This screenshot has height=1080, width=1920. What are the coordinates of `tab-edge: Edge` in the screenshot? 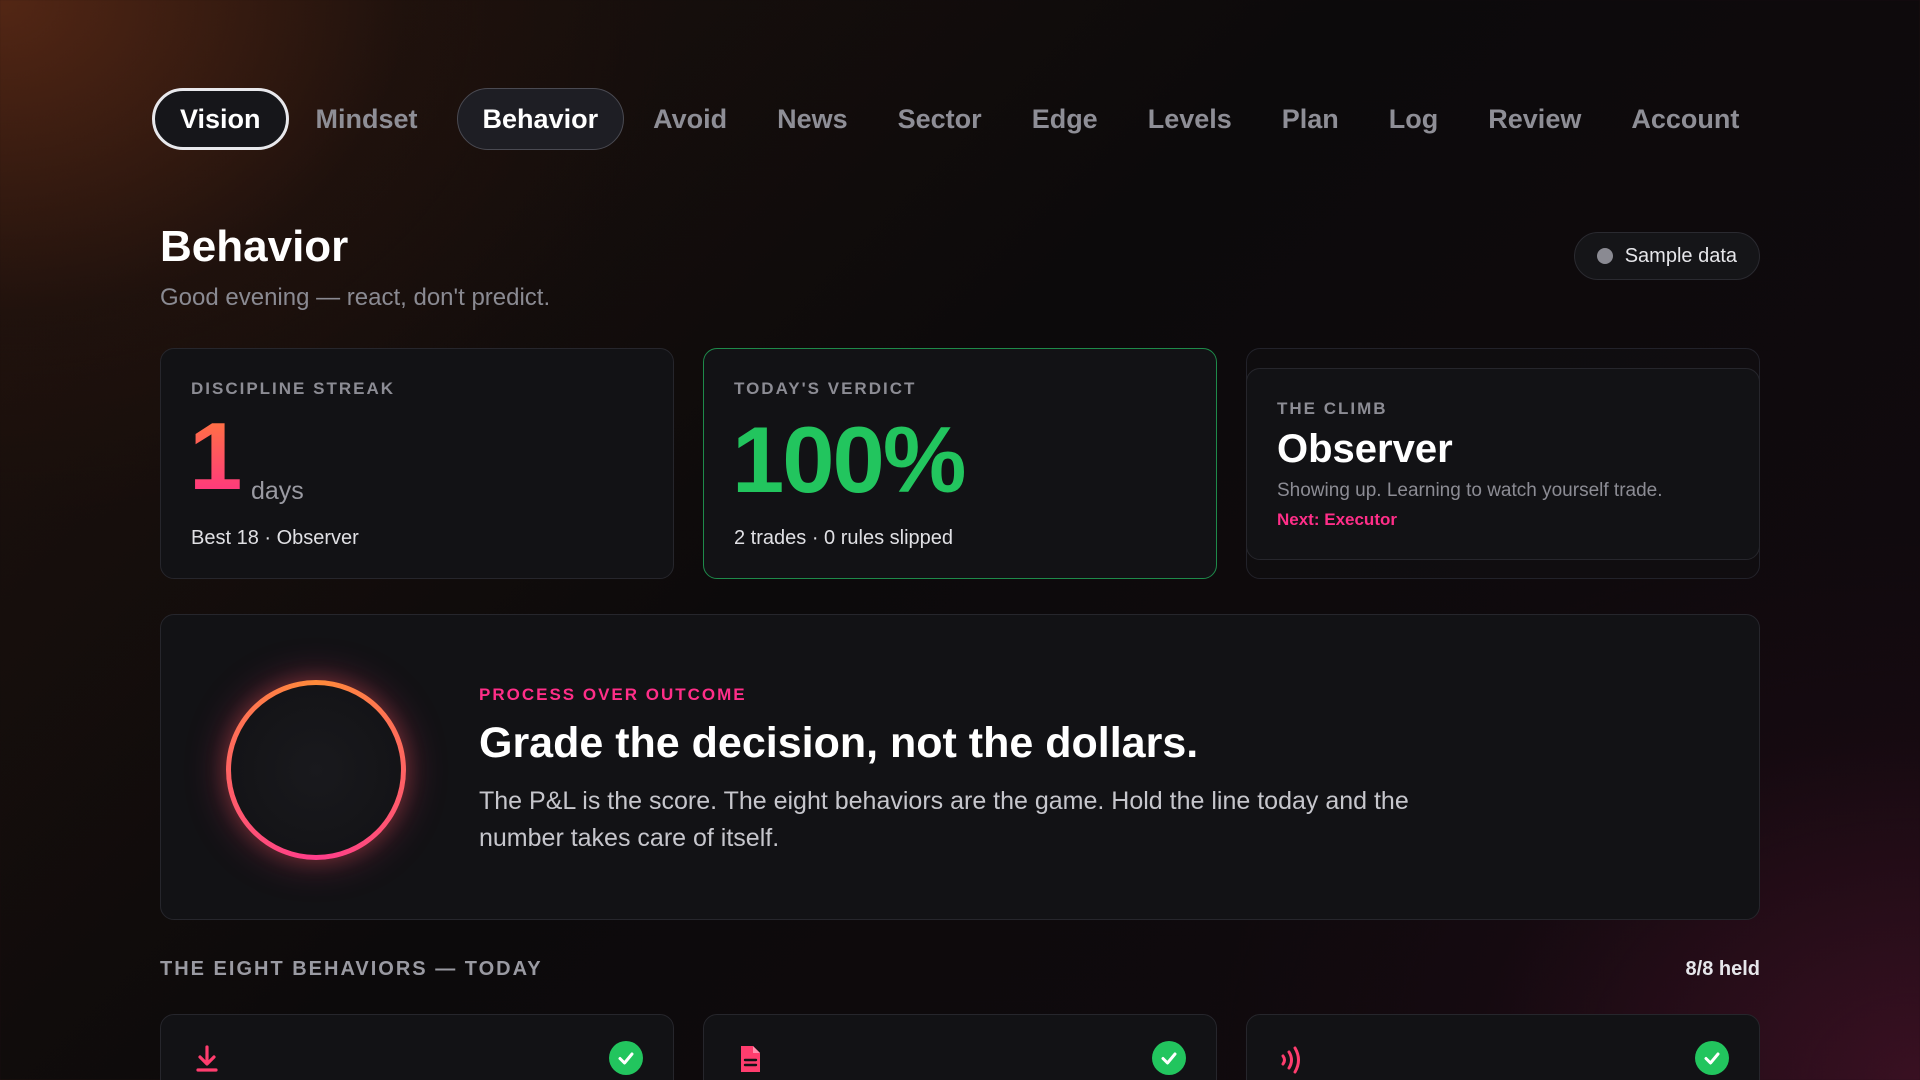 It's located at (1065, 119).